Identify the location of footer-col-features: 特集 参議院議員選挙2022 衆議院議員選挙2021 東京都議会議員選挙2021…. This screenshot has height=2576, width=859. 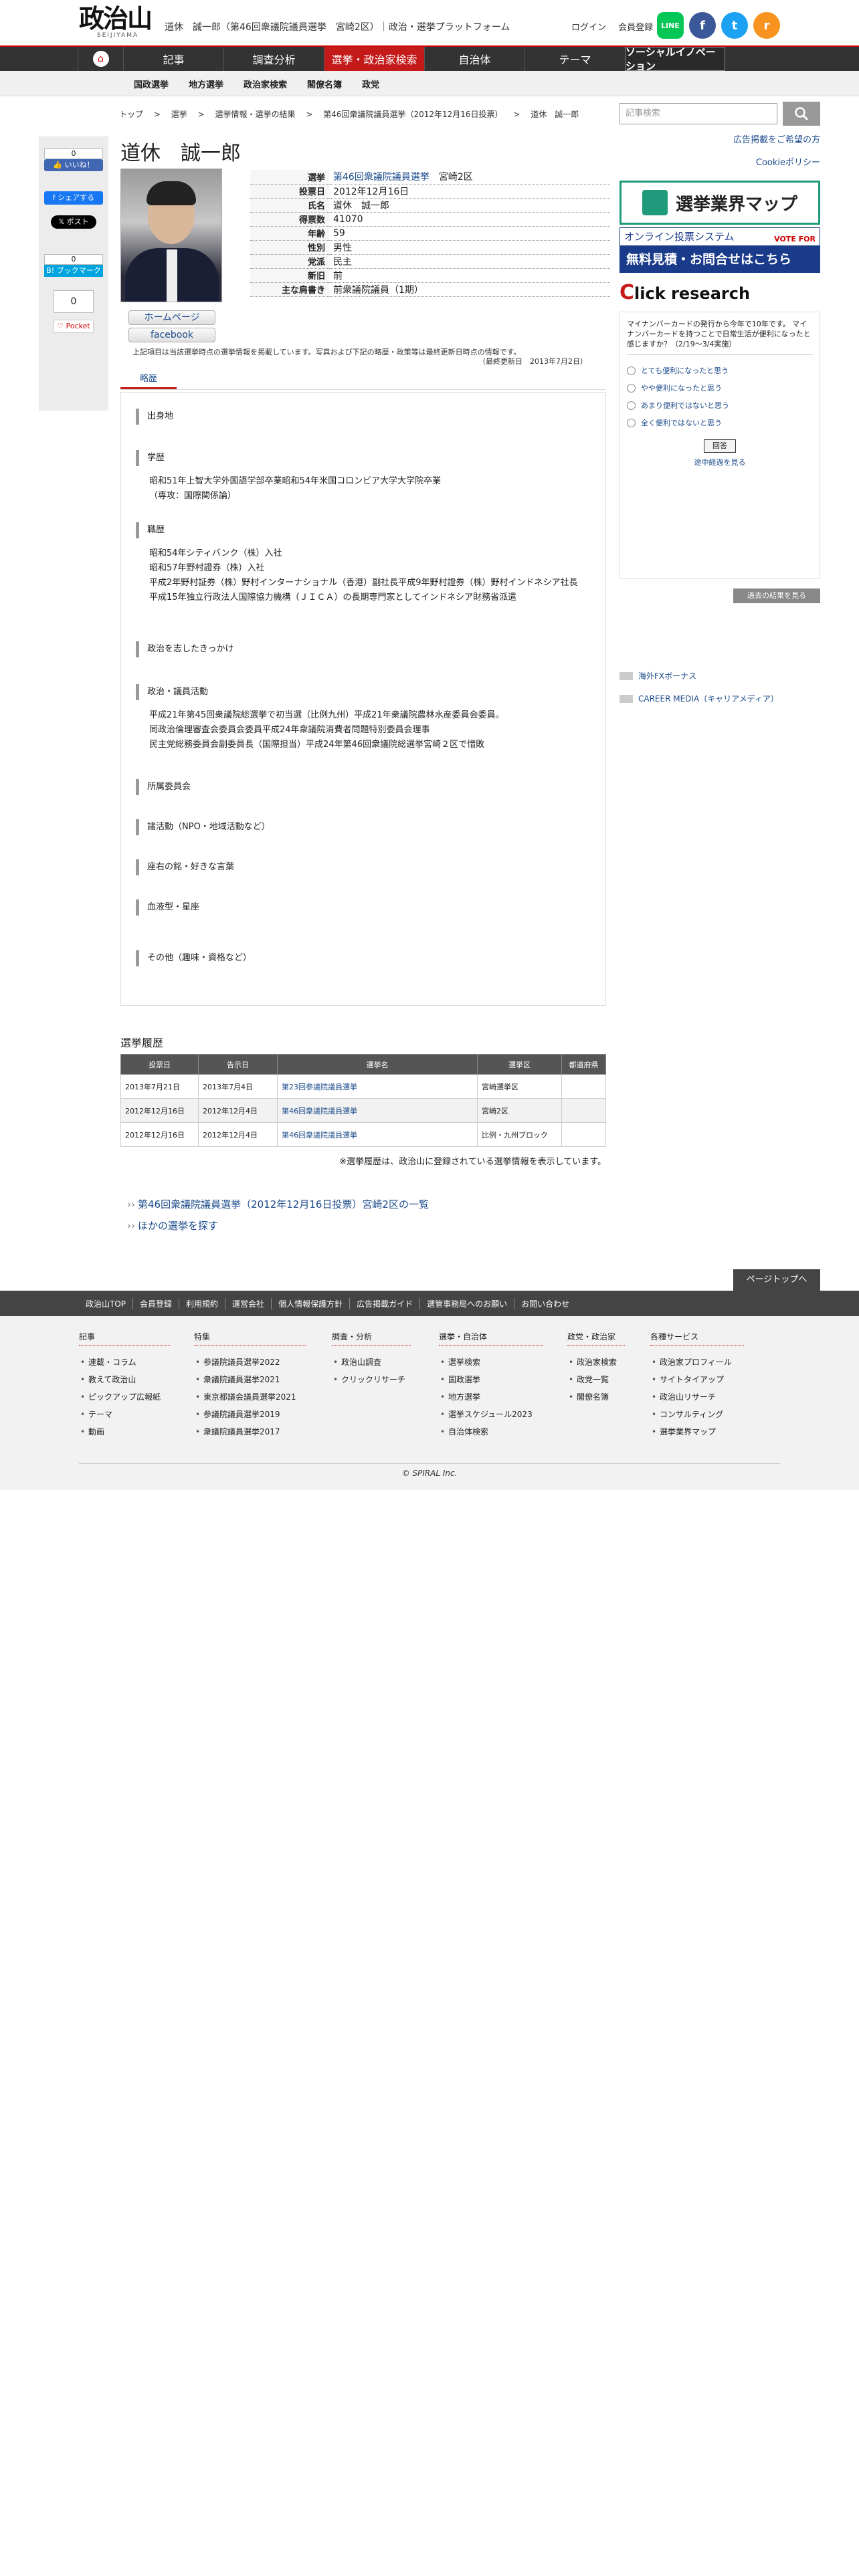
(250, 1385).